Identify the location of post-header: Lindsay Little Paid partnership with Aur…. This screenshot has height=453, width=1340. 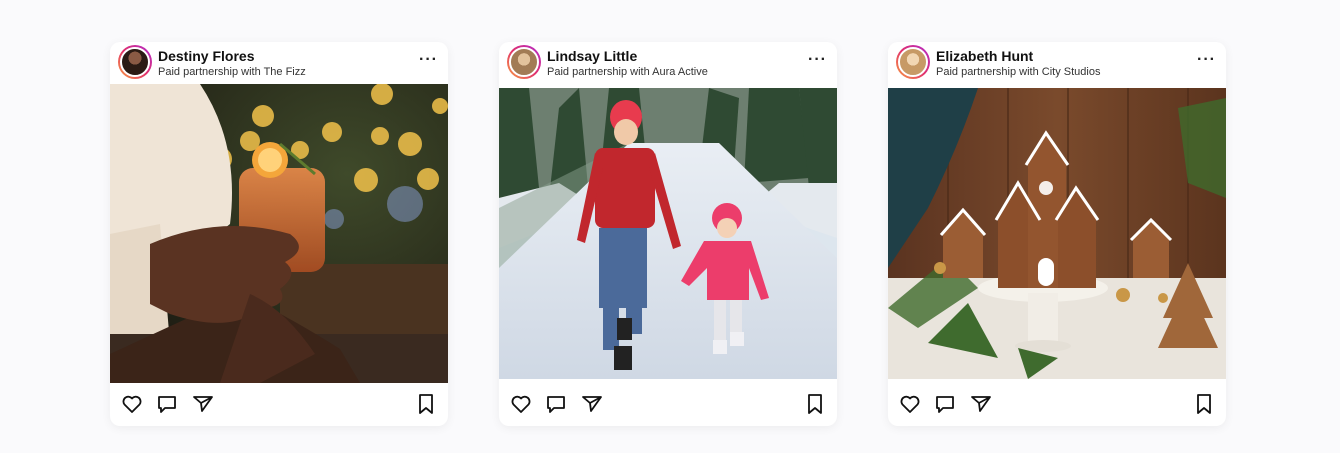
(668, 65).